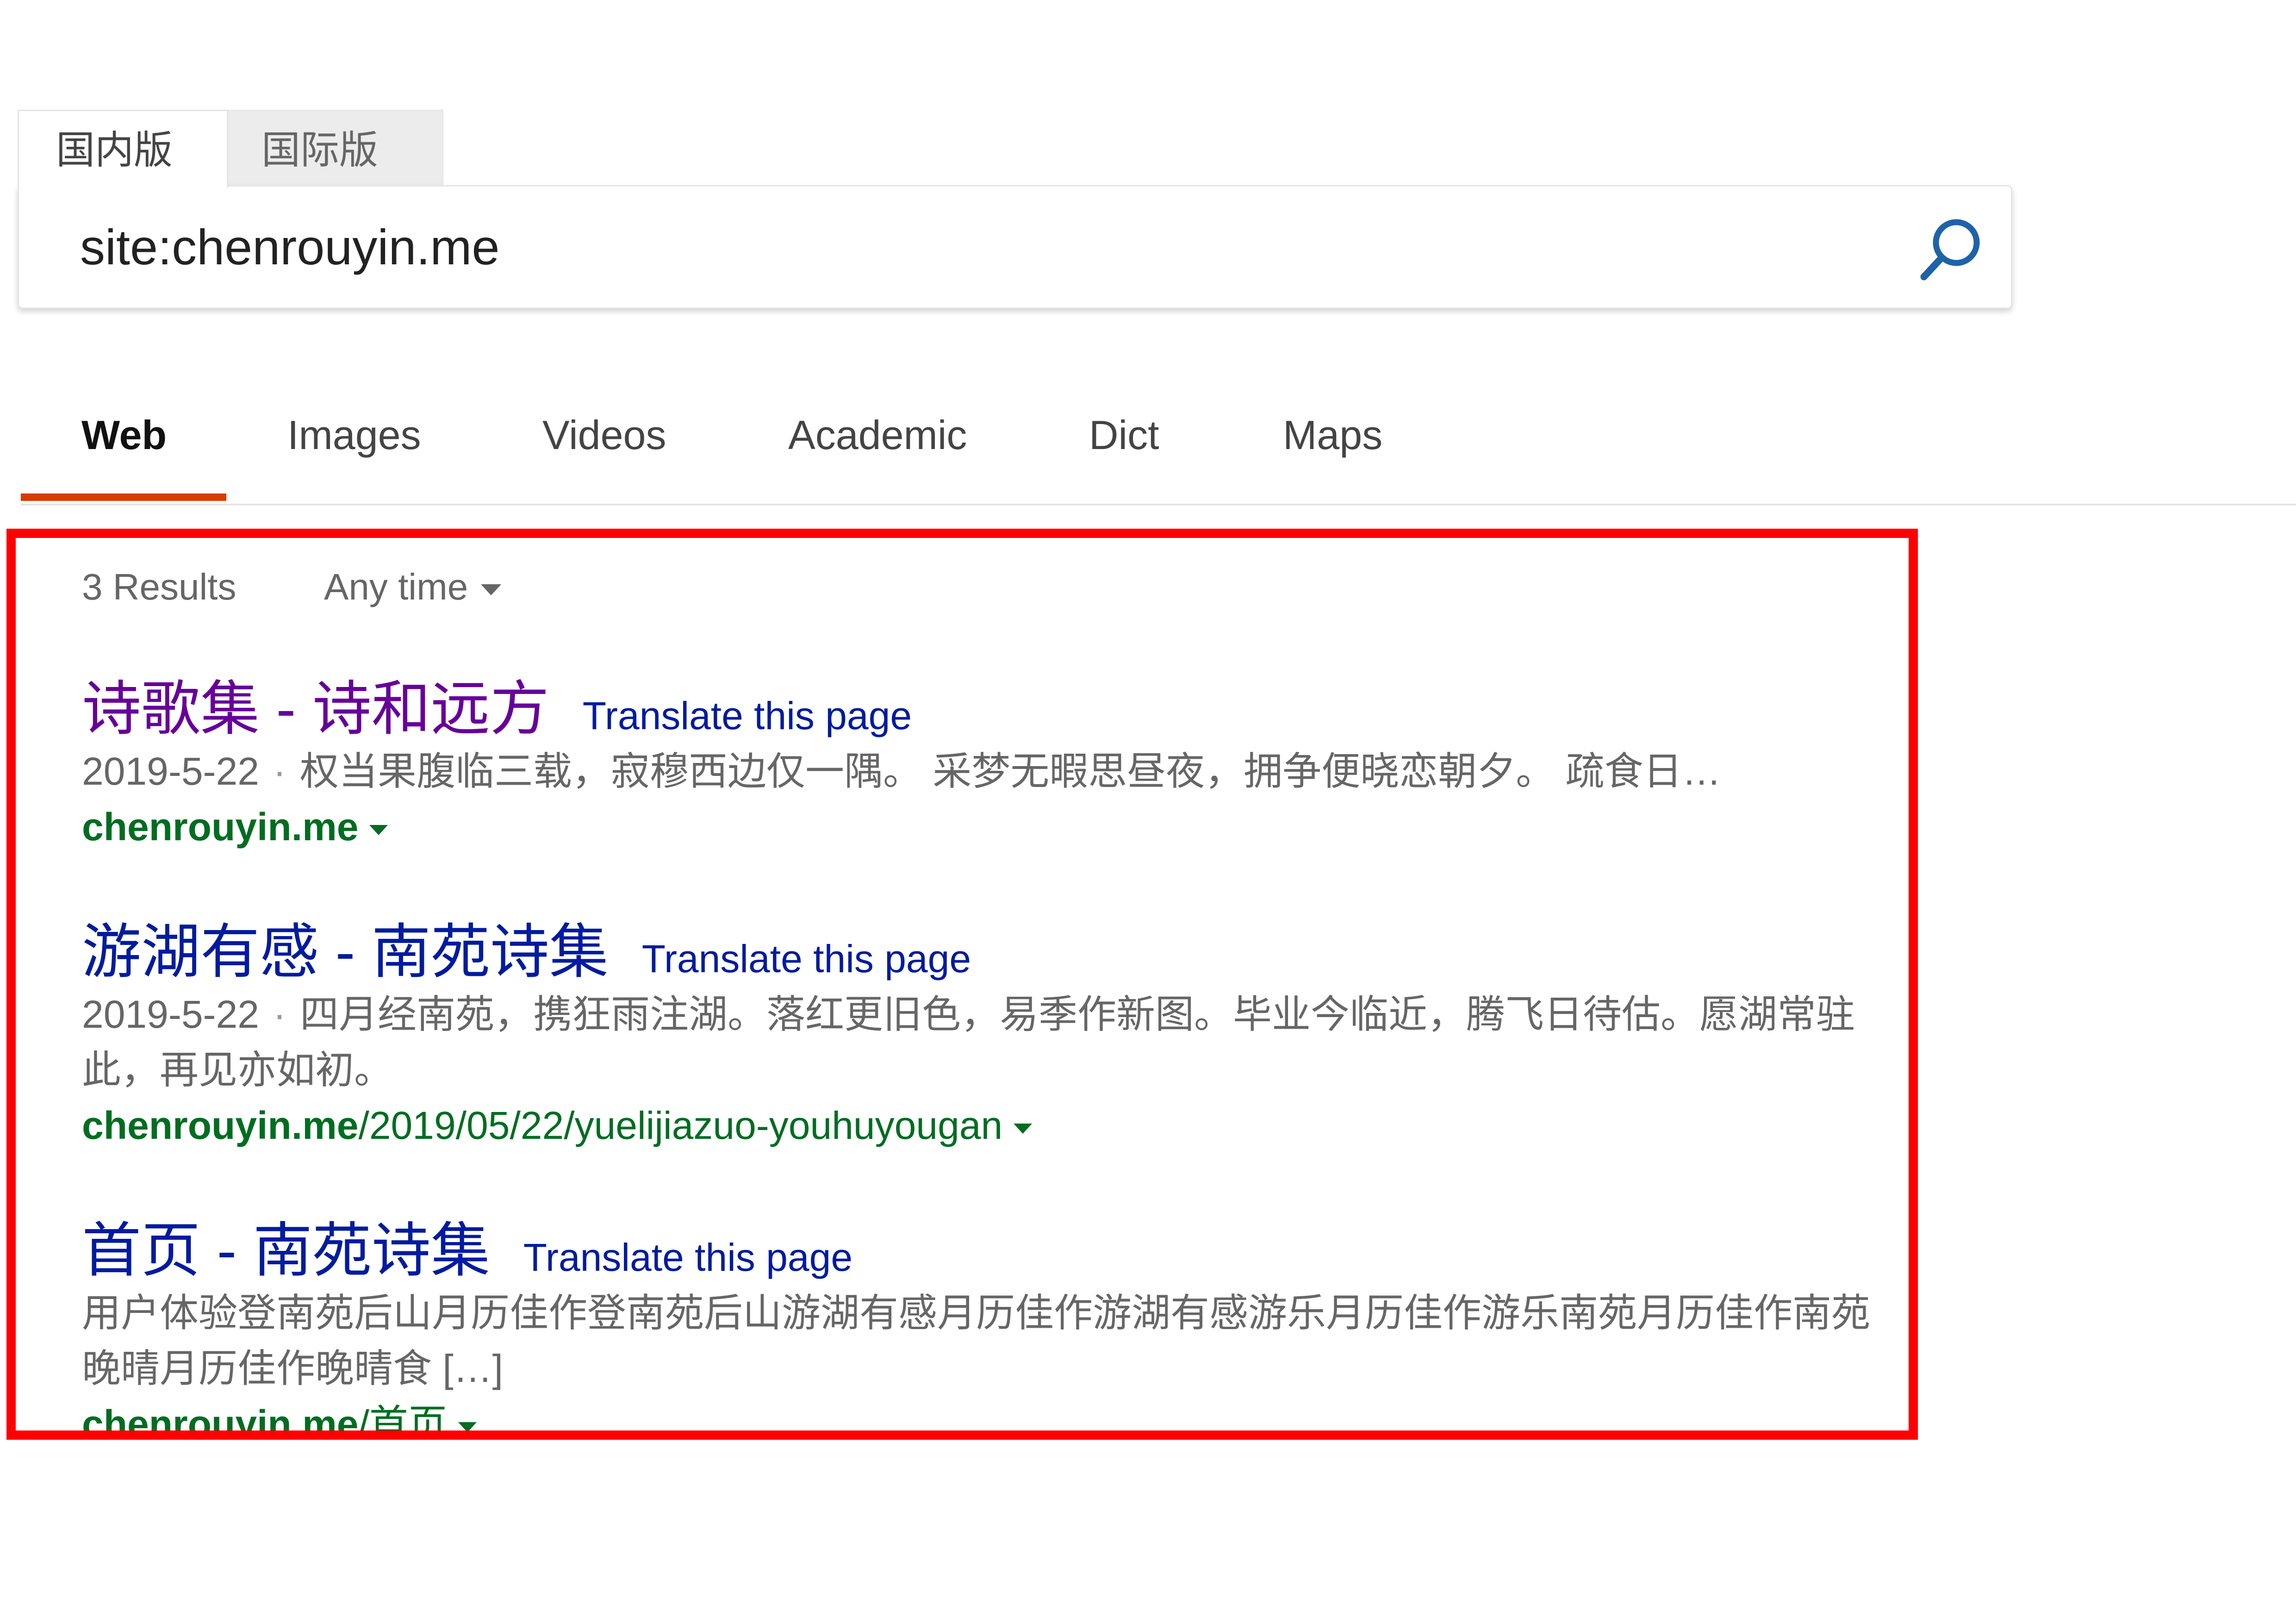  Describe the element at coordinates (1332, 435) in the screenshot. I see `nav-maps: Maps` at that location.